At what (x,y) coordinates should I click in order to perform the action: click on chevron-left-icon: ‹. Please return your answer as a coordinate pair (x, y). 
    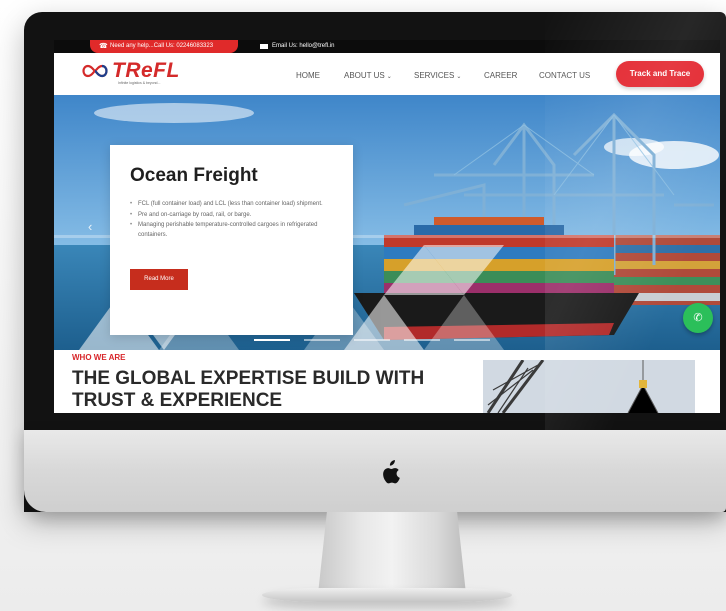
    Looking at the image, I should click on (90, 226).